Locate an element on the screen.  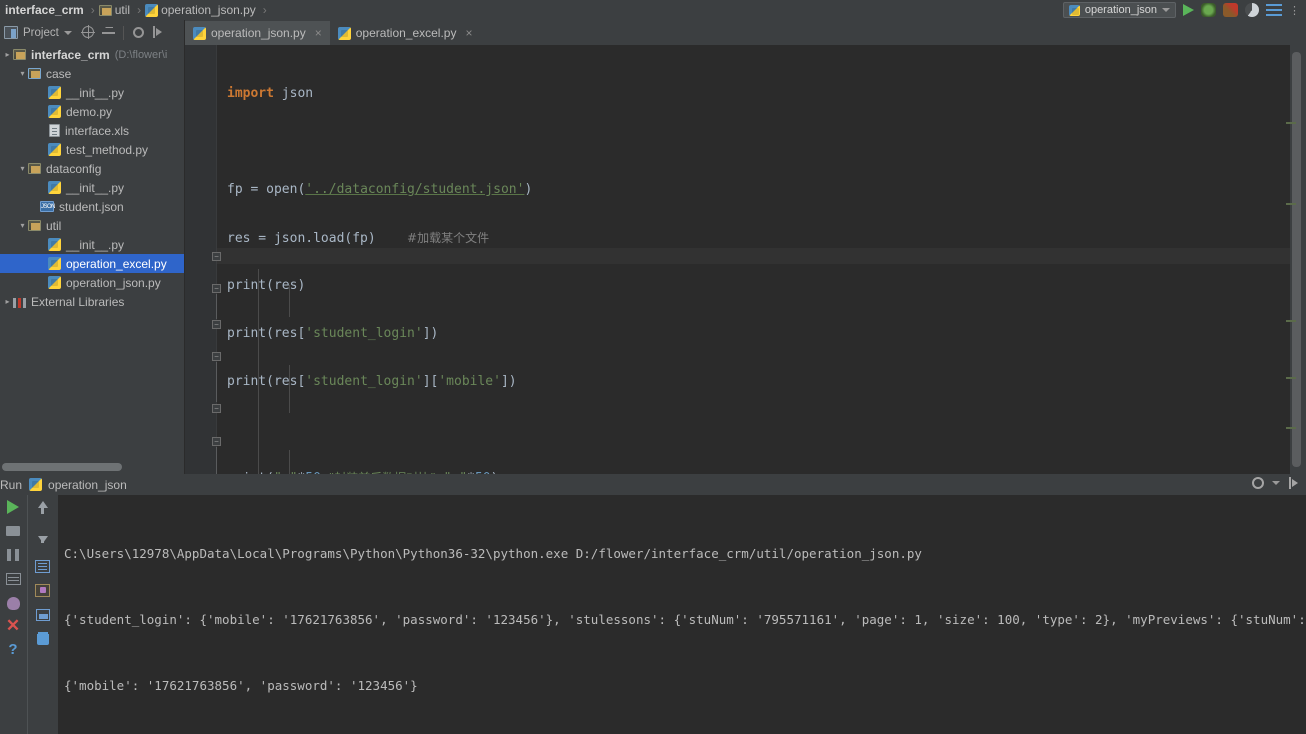
tree-row-selected: operation_excel.py is located at coordinates (92, 263).